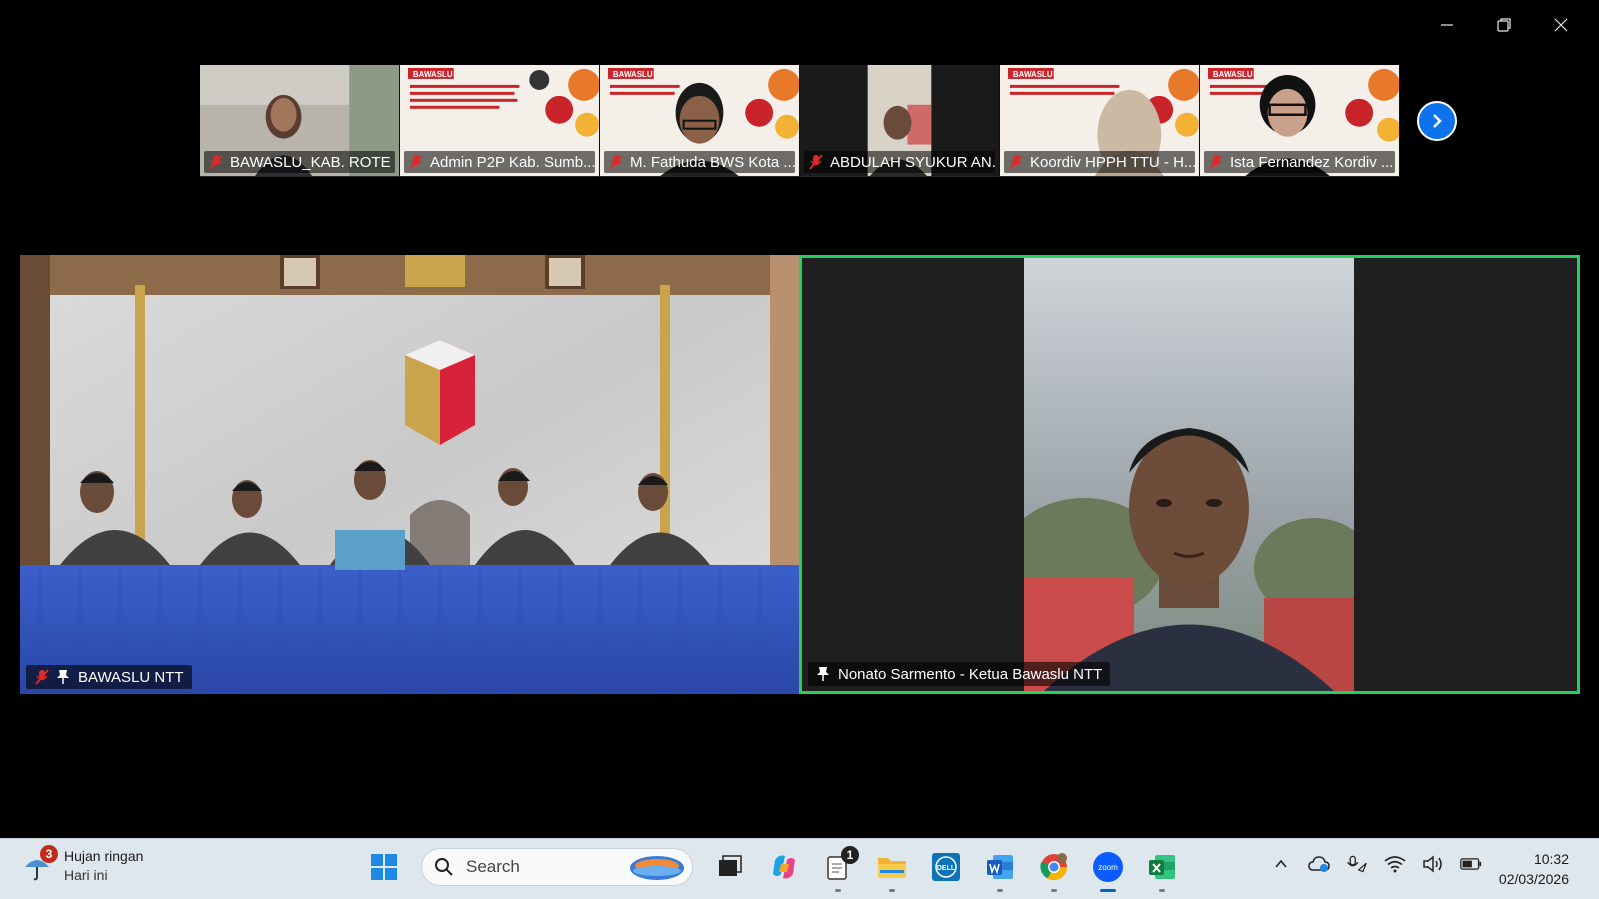  Describe the element at coordinates (444, 867) in the screenshot. I see `search-icon` at that location.